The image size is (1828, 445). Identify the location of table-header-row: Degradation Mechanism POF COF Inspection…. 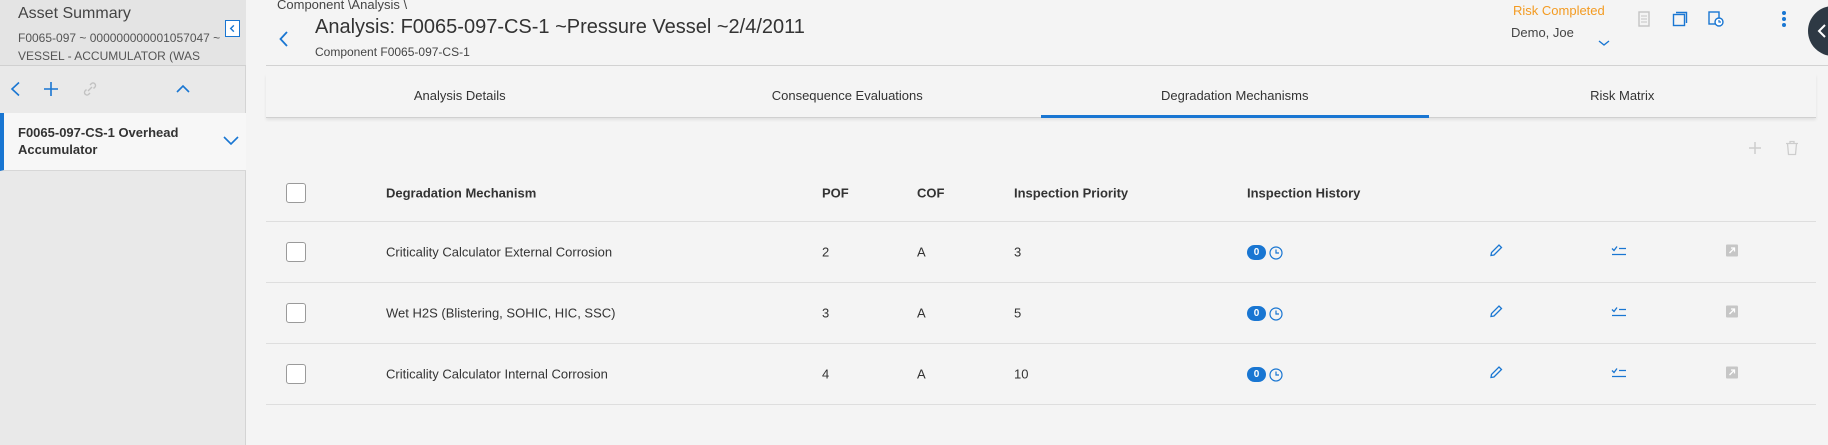
(1041, 193).